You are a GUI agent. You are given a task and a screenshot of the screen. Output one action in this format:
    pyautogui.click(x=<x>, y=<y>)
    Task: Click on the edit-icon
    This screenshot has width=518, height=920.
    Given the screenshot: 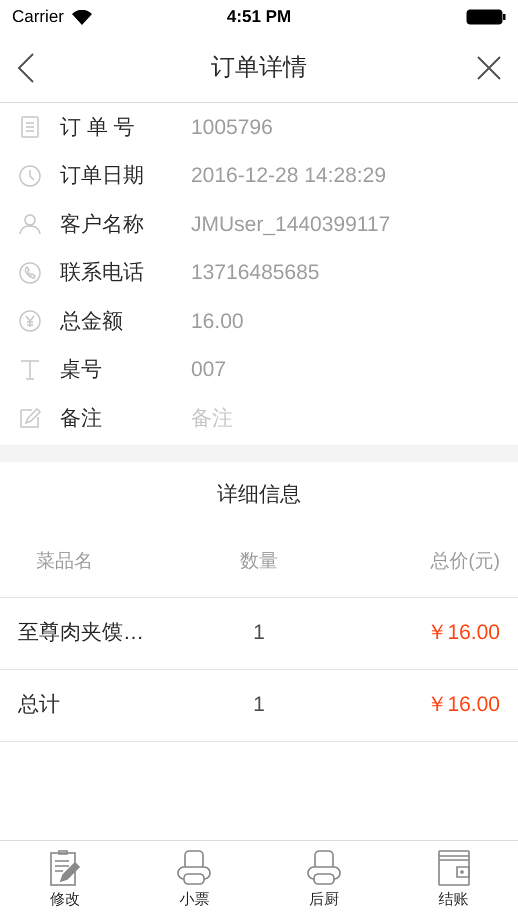 What is the action you would take?
    pyautogui.click(x=30, y=418)
    